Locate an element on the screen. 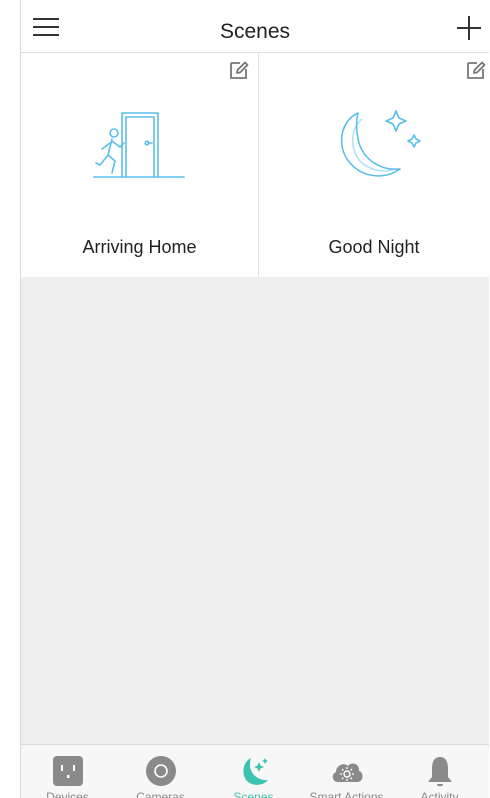 The image size is (490, 798). tab-scenes: Scenes is located at coordinates (253, 771).